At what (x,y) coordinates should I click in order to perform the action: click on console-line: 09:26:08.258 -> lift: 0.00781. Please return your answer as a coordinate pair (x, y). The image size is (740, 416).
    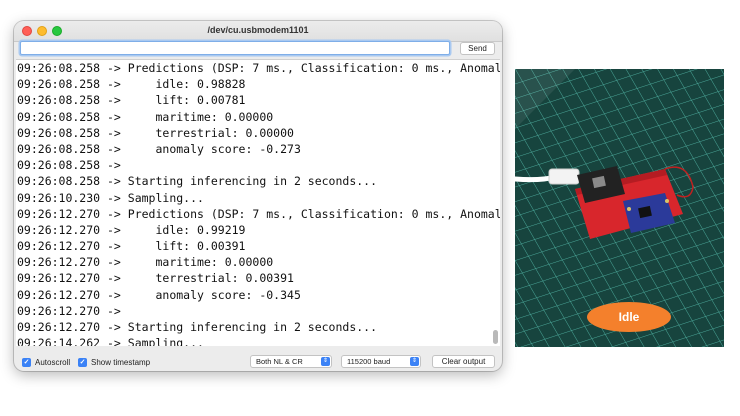
    Looking at the image, I should click on (131, 100).